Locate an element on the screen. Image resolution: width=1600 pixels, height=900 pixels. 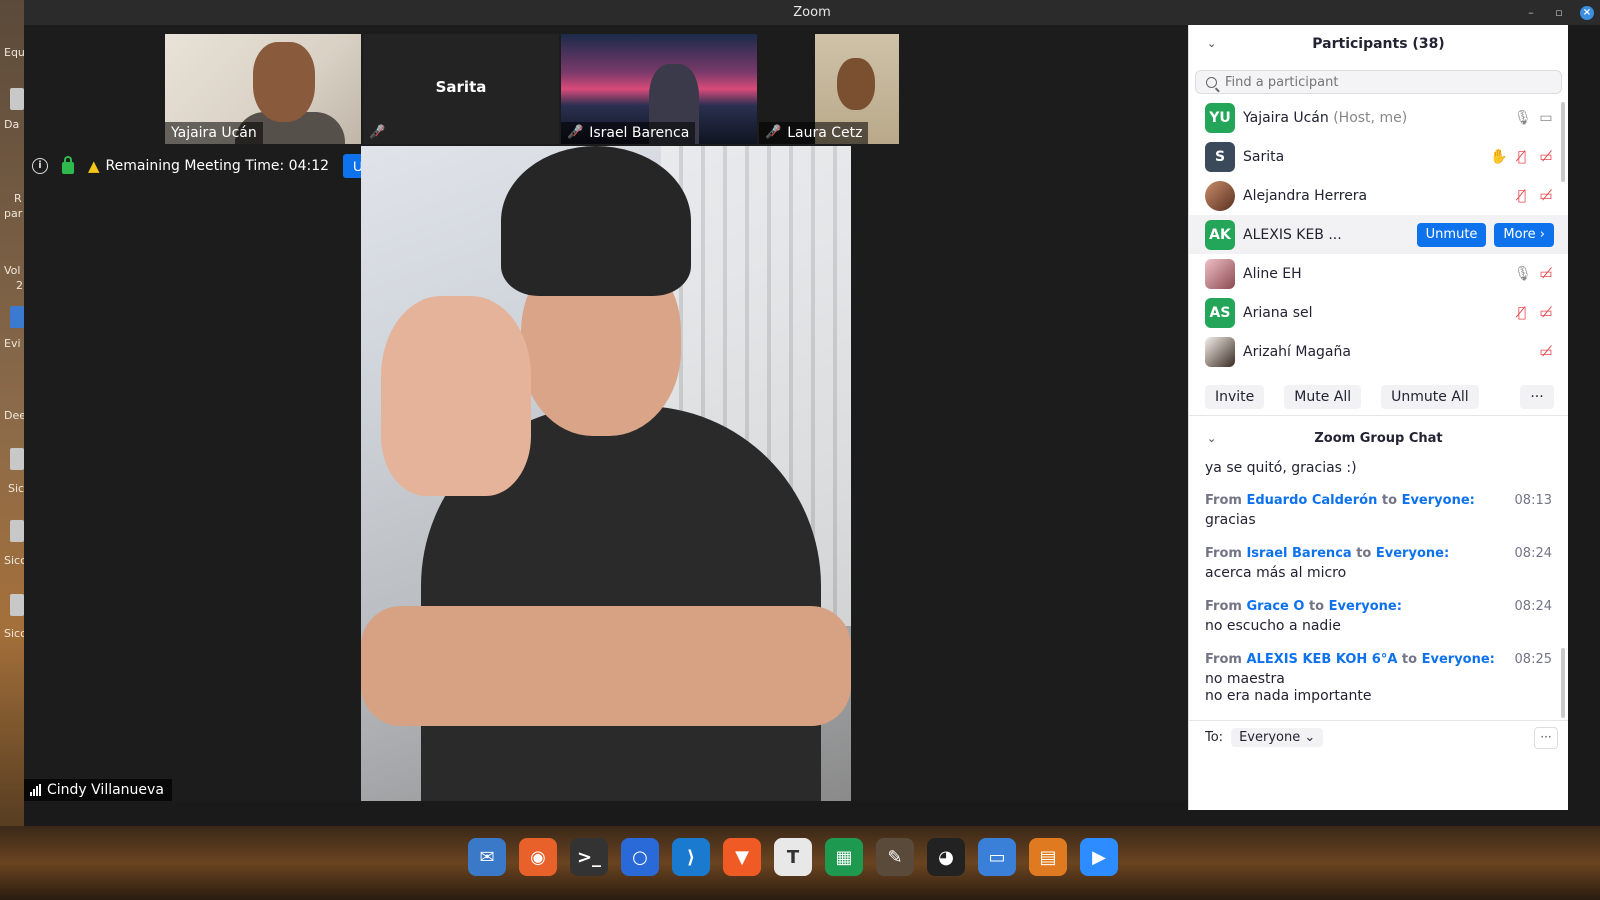
zoom-icon: ▶ is located at coordinates (1099, 857).